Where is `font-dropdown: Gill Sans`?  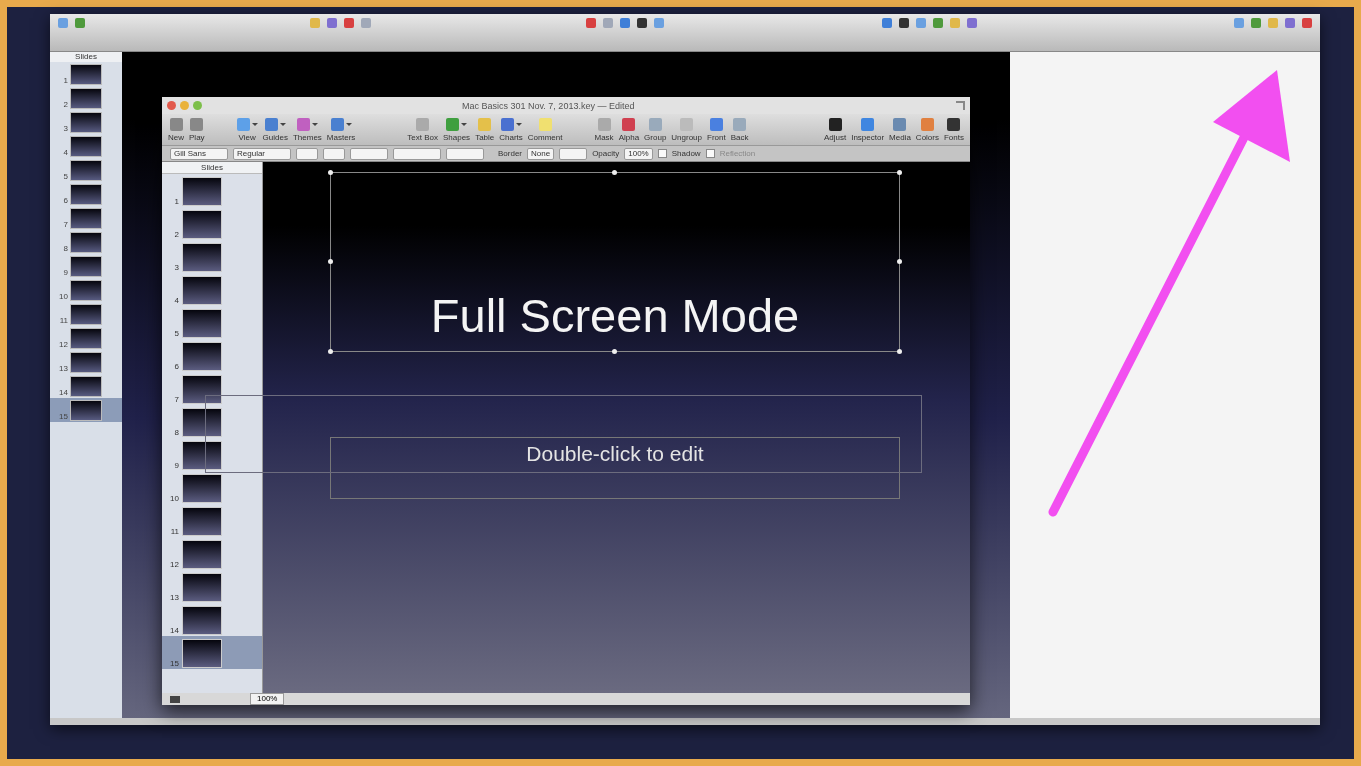 font-dropdown: Gill Sans is located at coordinates (199, 153).